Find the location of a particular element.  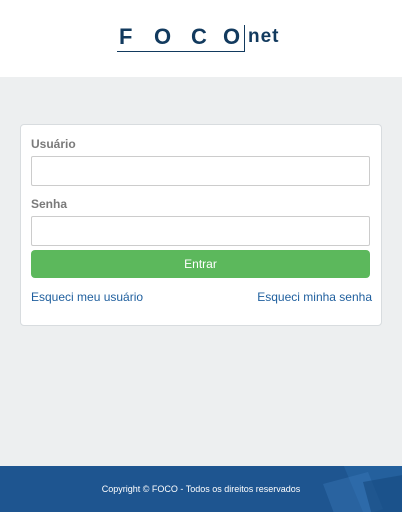

password-label: Senha is located at coordinates (49, 204).